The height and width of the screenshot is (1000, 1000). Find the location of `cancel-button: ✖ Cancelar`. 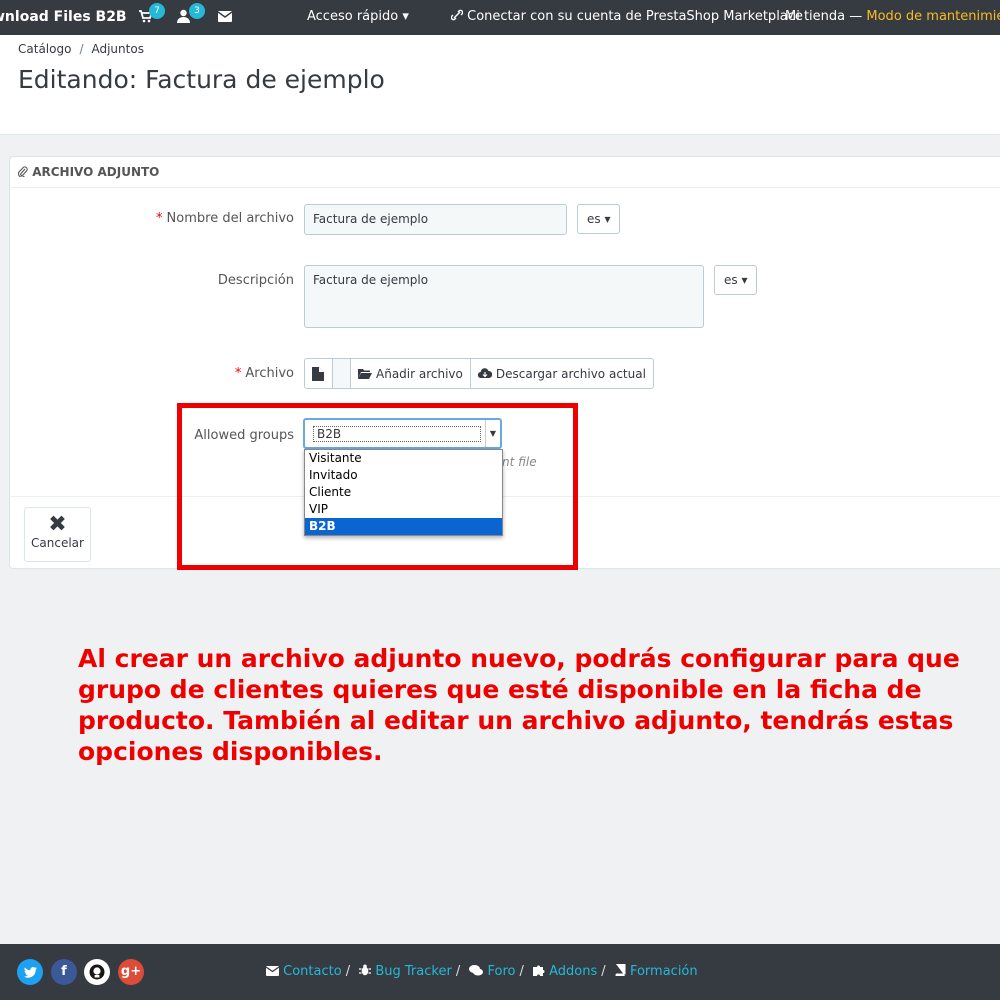

cancel-button: ✖ Cancelar is located at coordinates (57, 534).